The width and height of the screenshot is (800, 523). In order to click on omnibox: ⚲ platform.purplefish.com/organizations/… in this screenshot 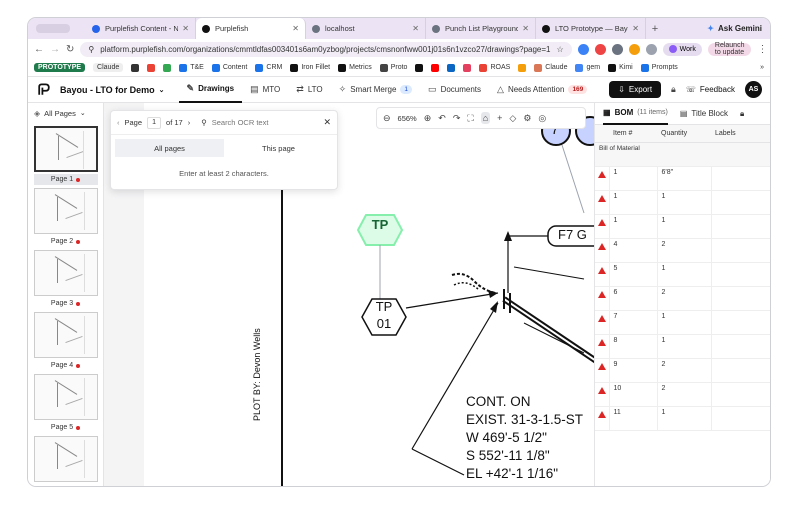, I will do `click(326, 49)`.